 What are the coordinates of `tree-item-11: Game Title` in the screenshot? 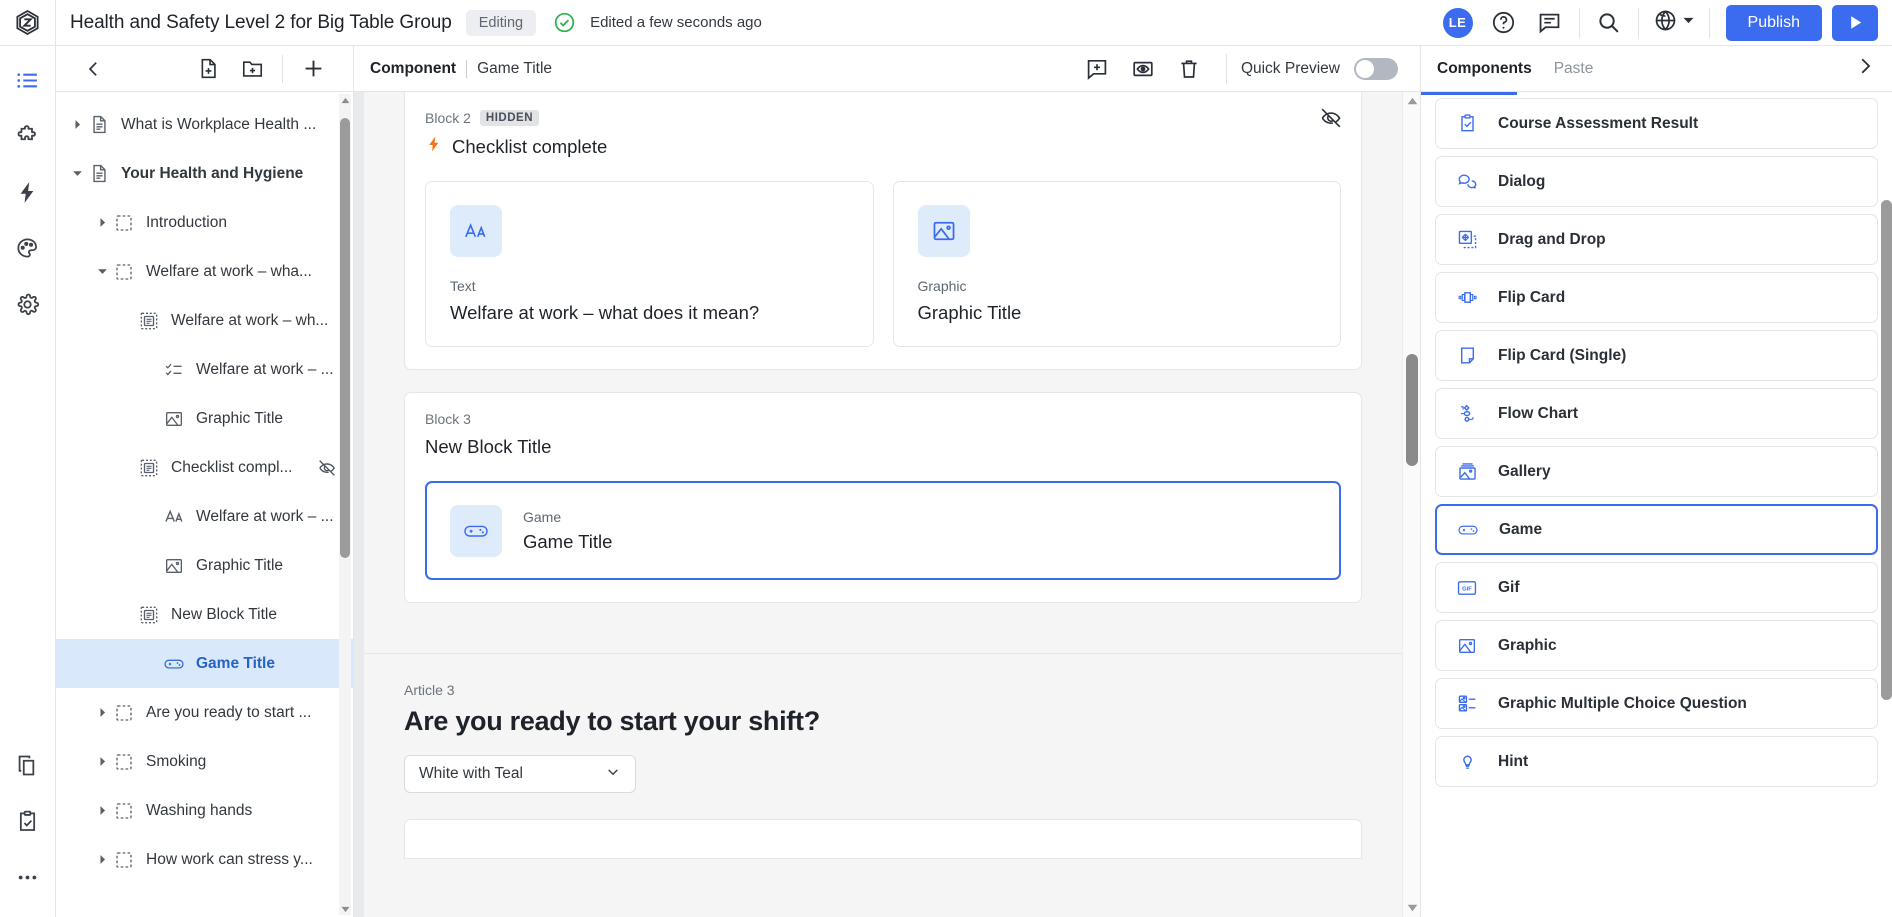 It's located at (204, 663).